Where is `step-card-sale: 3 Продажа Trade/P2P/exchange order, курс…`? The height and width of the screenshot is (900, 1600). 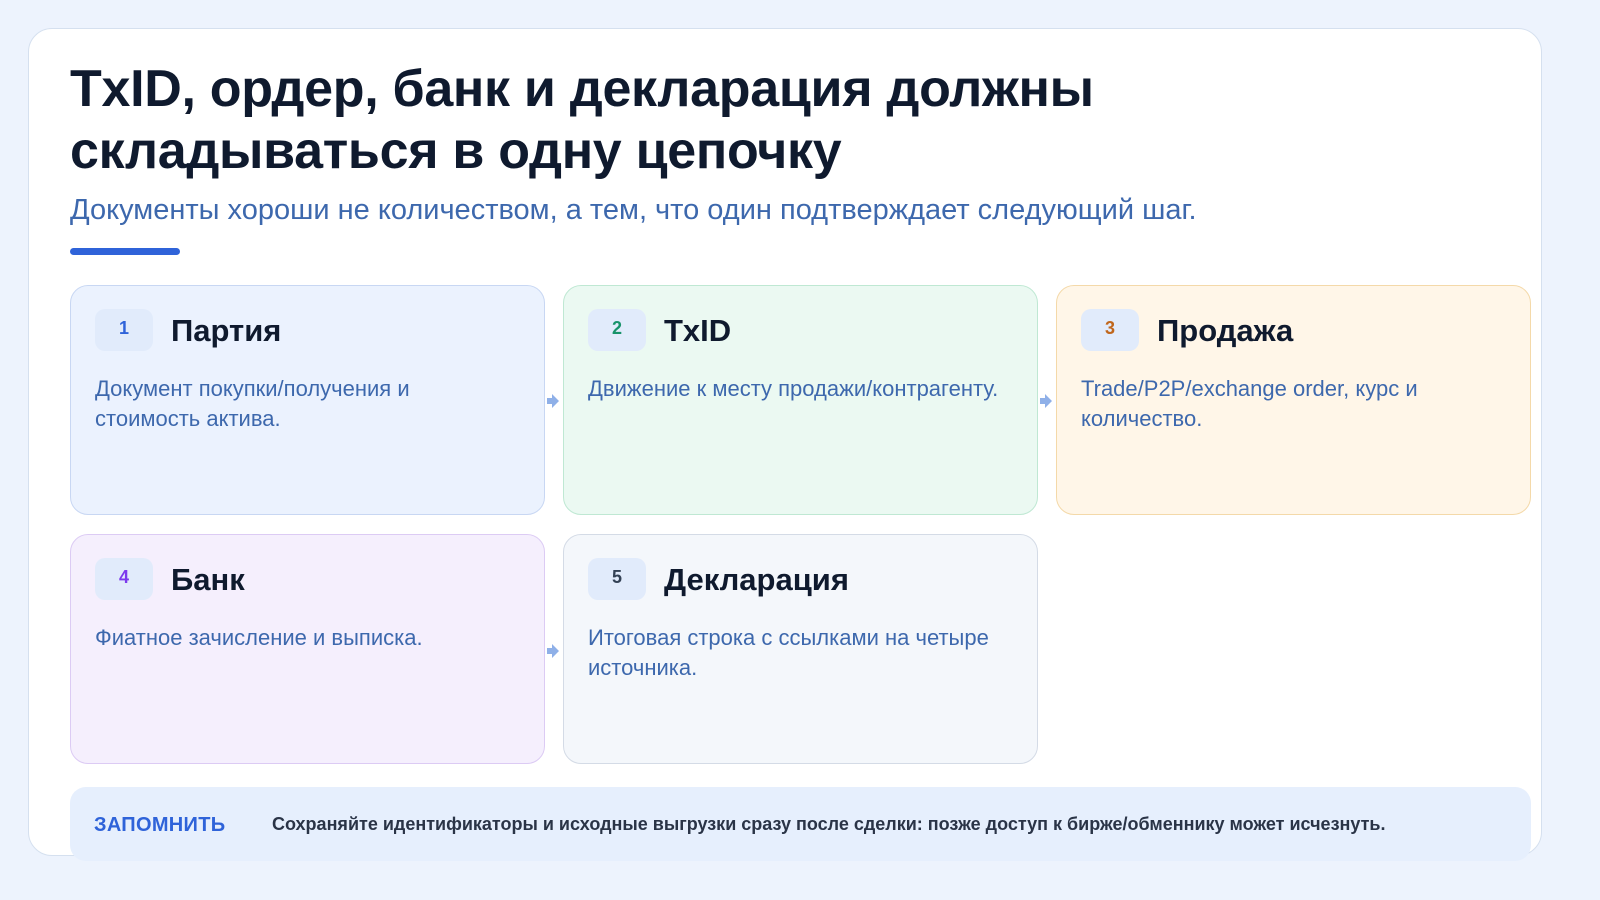 step-card-sale: 3 Продажа Trade/P2P/exchange order, курс… is located at coordinates (1293, 400).